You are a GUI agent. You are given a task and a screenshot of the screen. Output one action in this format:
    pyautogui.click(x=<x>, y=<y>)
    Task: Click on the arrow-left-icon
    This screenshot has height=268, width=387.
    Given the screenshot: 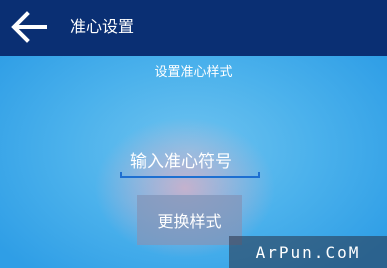 What is the action you would take?
    pyautogui.click(x=29, y=27)
    